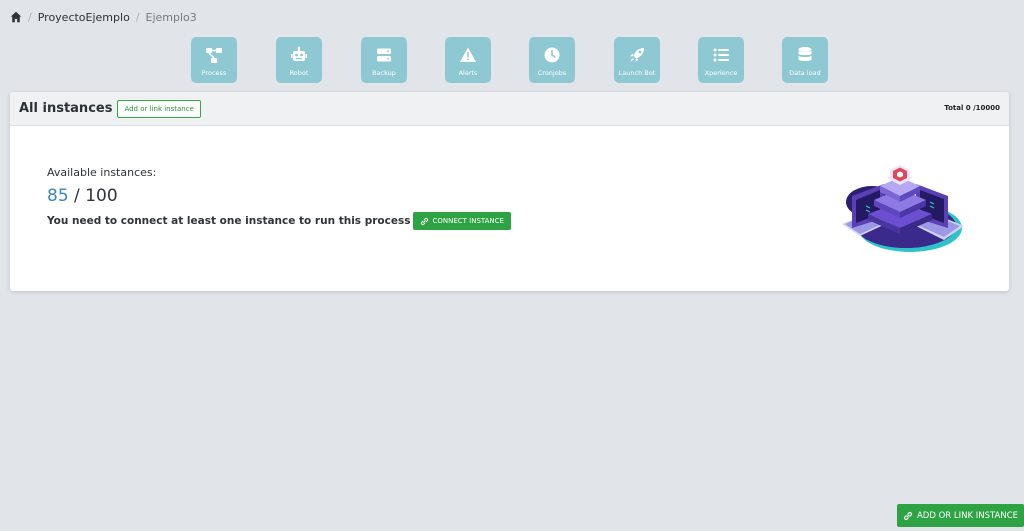 This screenshot has height=531, width=1024. What do you see at coordinates (721, 55) in the screenshot?
I see `list-icon` at bounding box center [721, 55].